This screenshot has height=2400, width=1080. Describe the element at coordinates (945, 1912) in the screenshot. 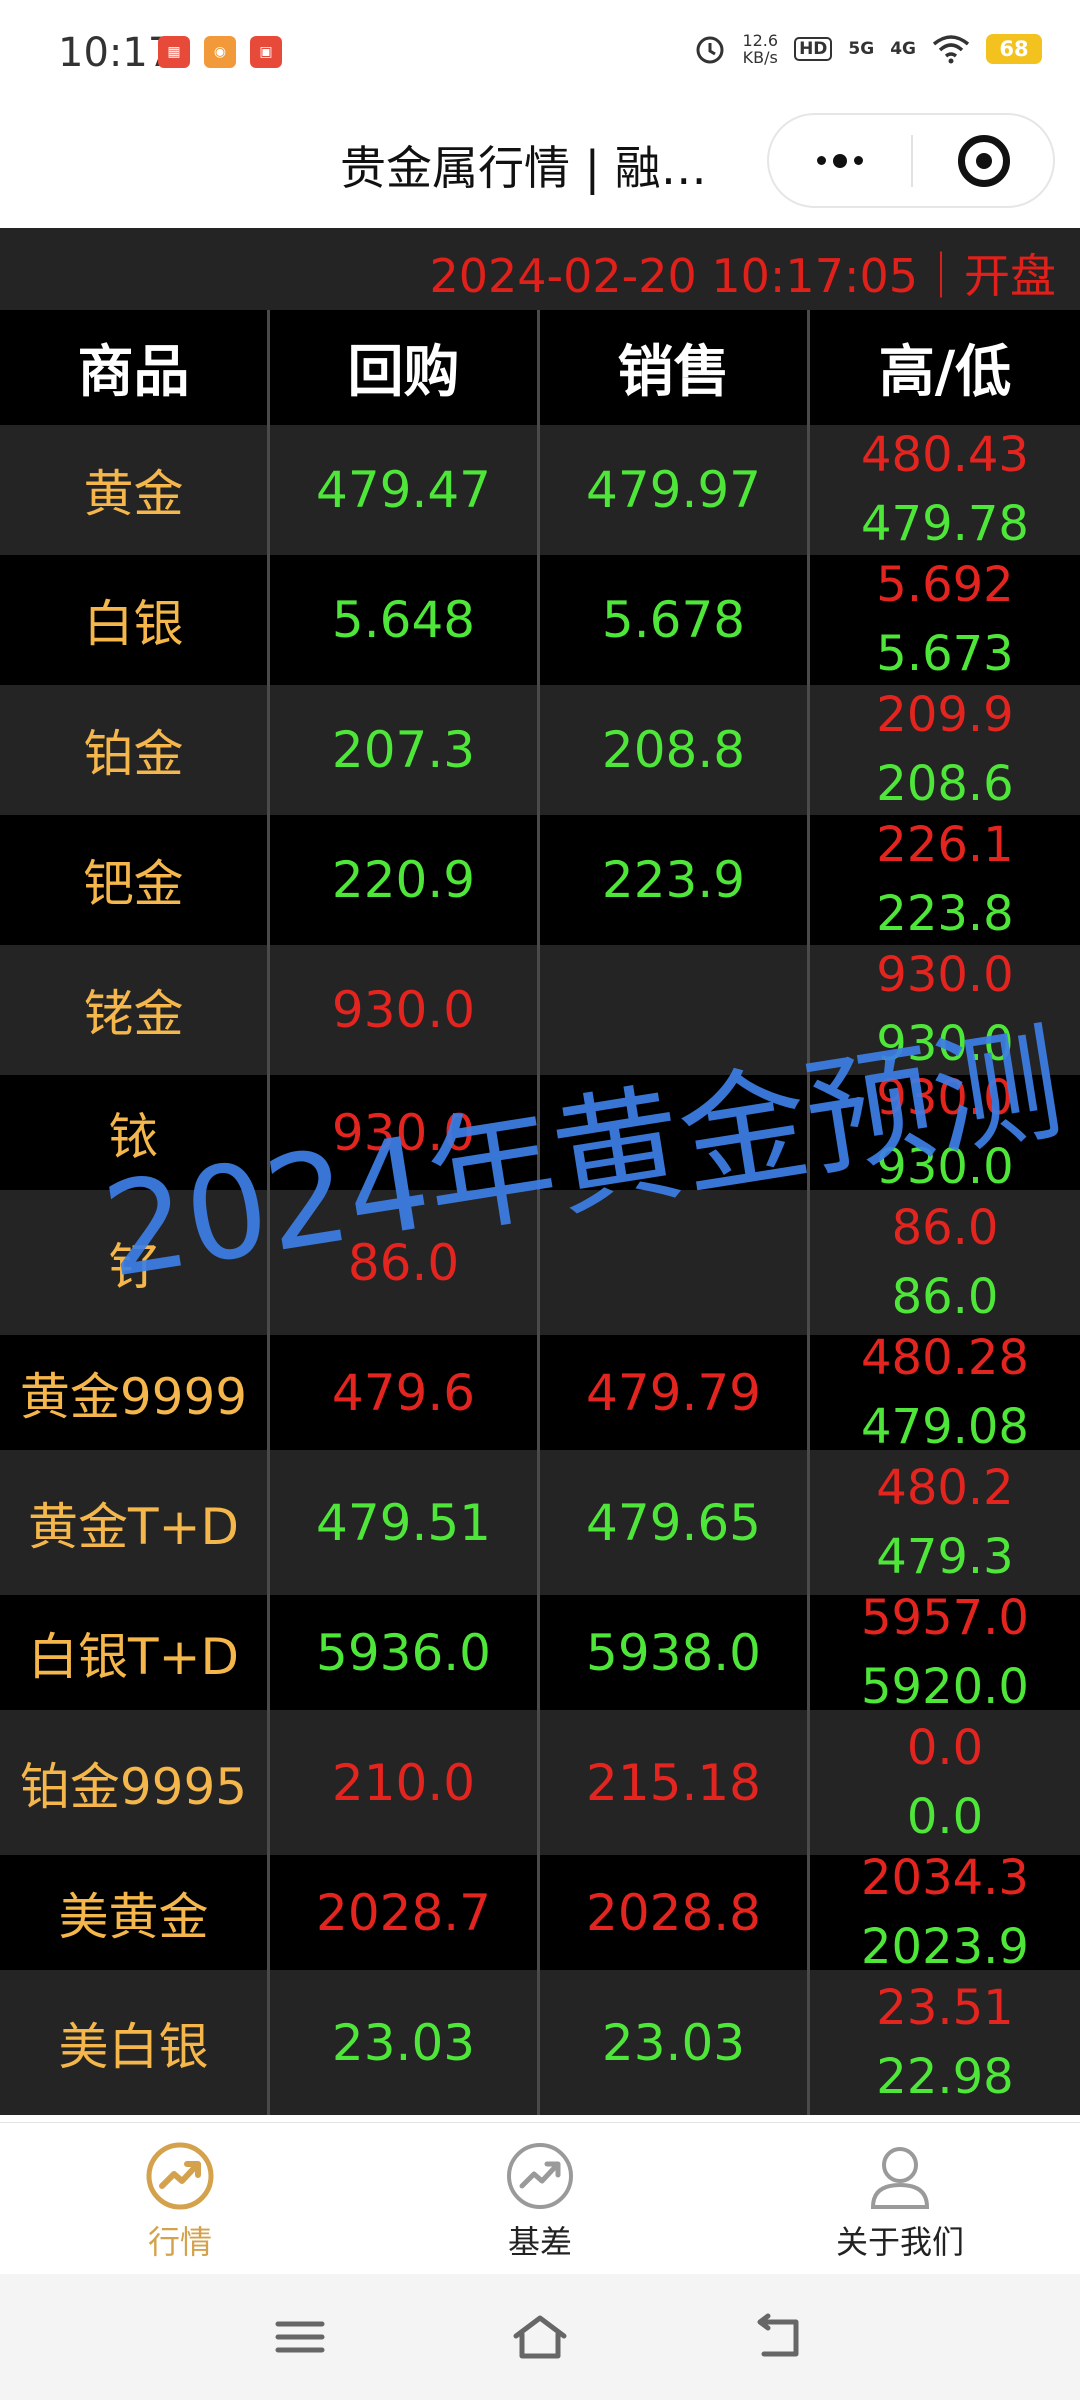

I see `high-low-cell: 2034.3 2023.9` at that location.